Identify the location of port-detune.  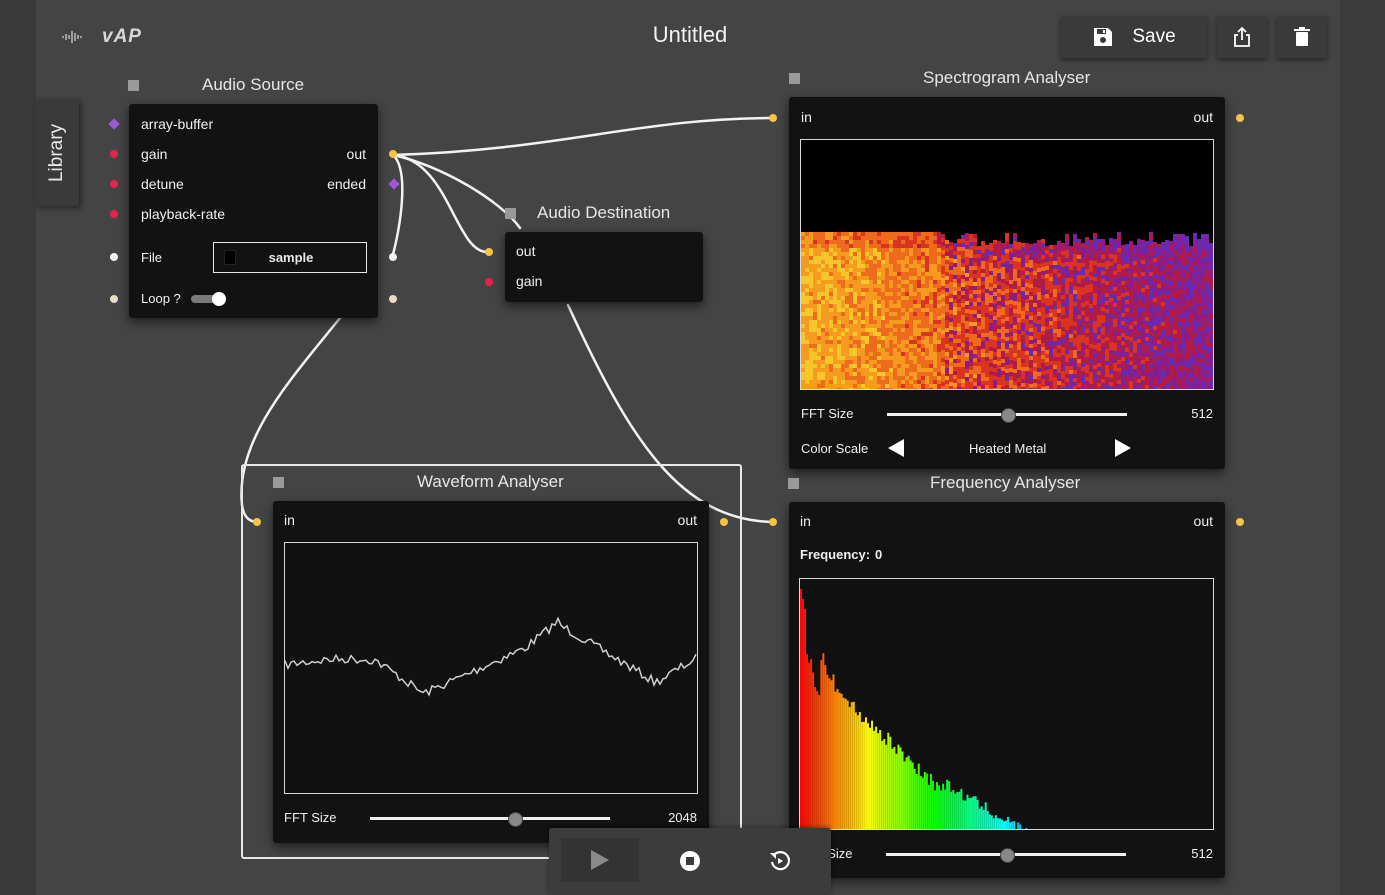
(114, 184).